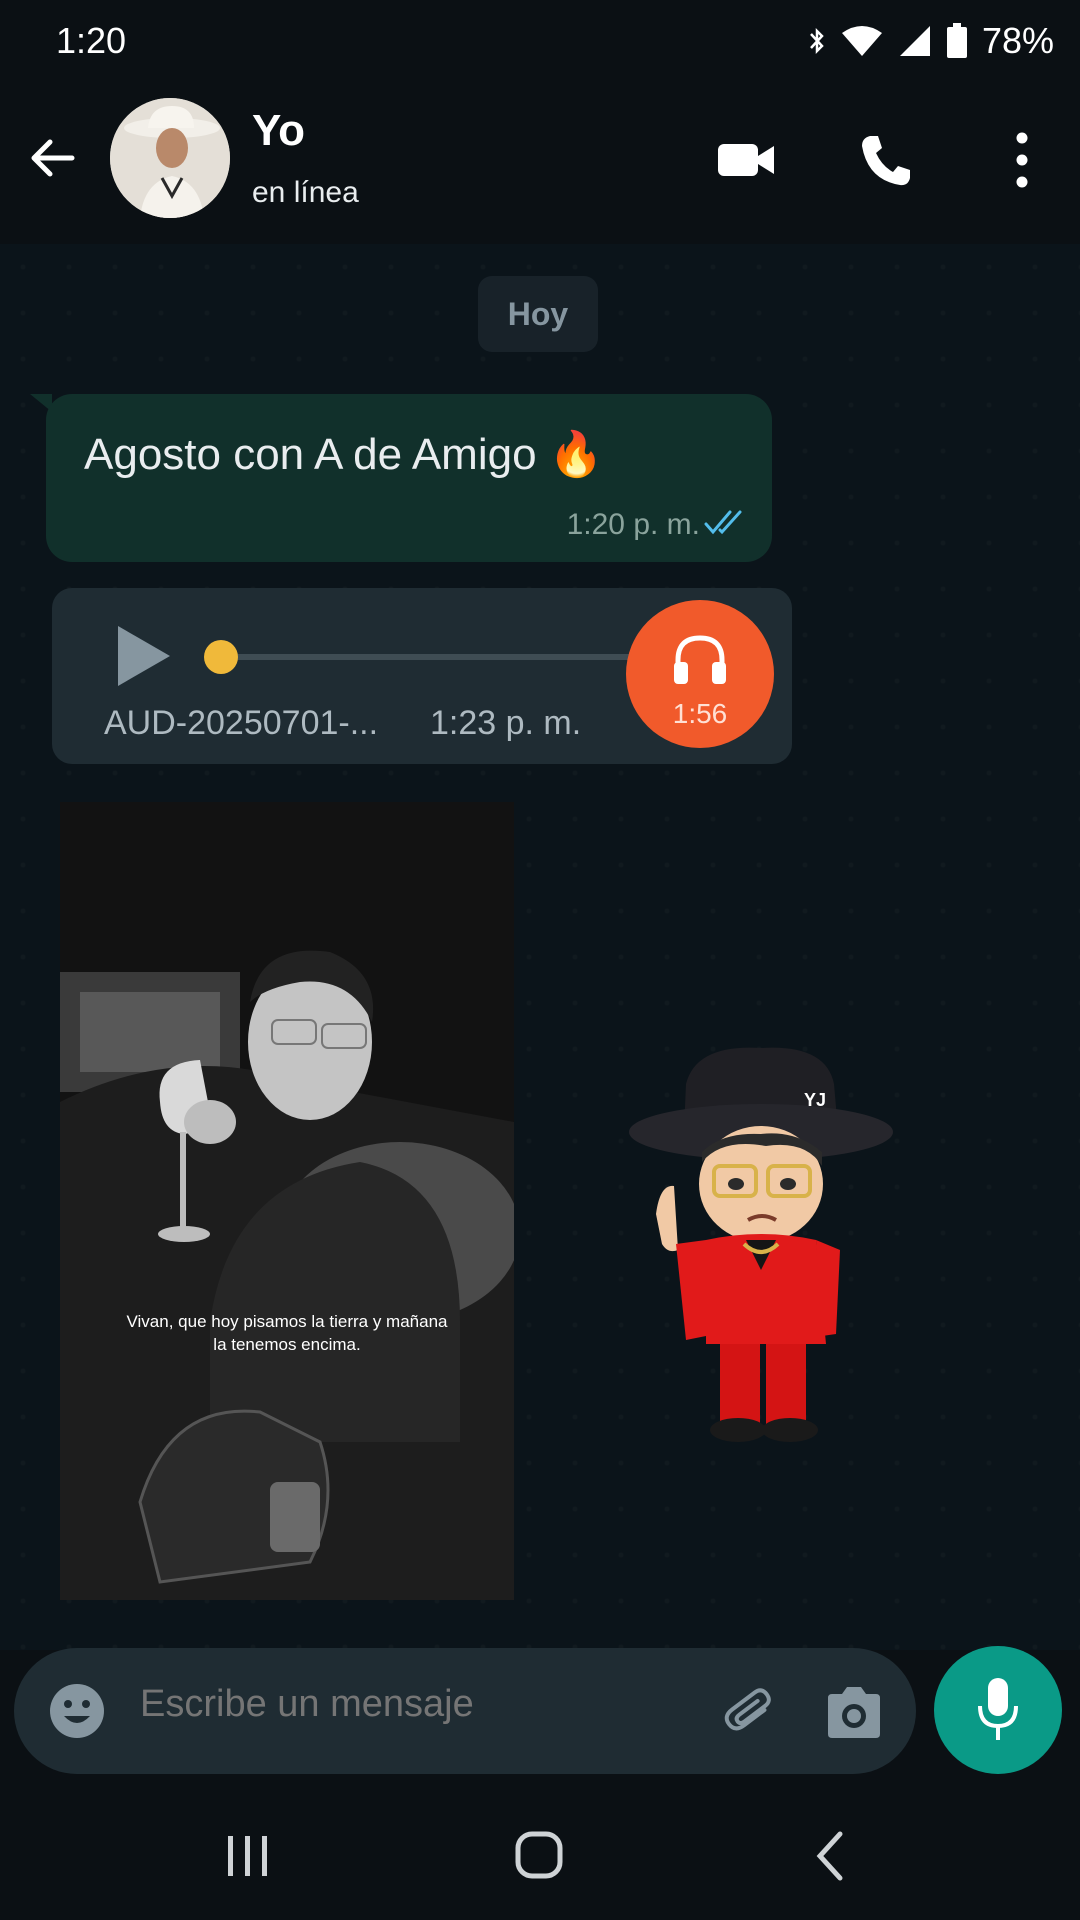 The height and width of the screenshot is (1920, 1080). I want to click on back-nav-icon, so click(832, 1856).